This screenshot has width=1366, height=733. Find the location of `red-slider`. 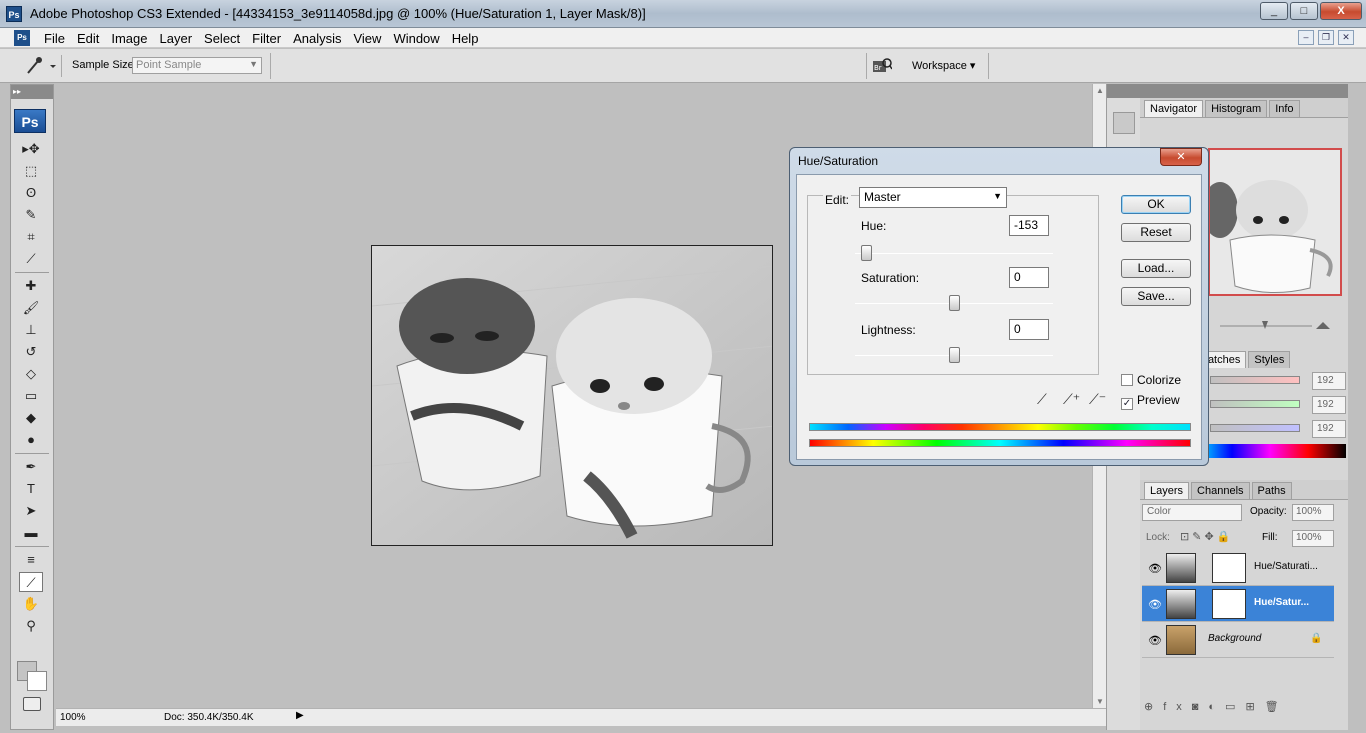

red-slider is located at coordinates (1255, 380).